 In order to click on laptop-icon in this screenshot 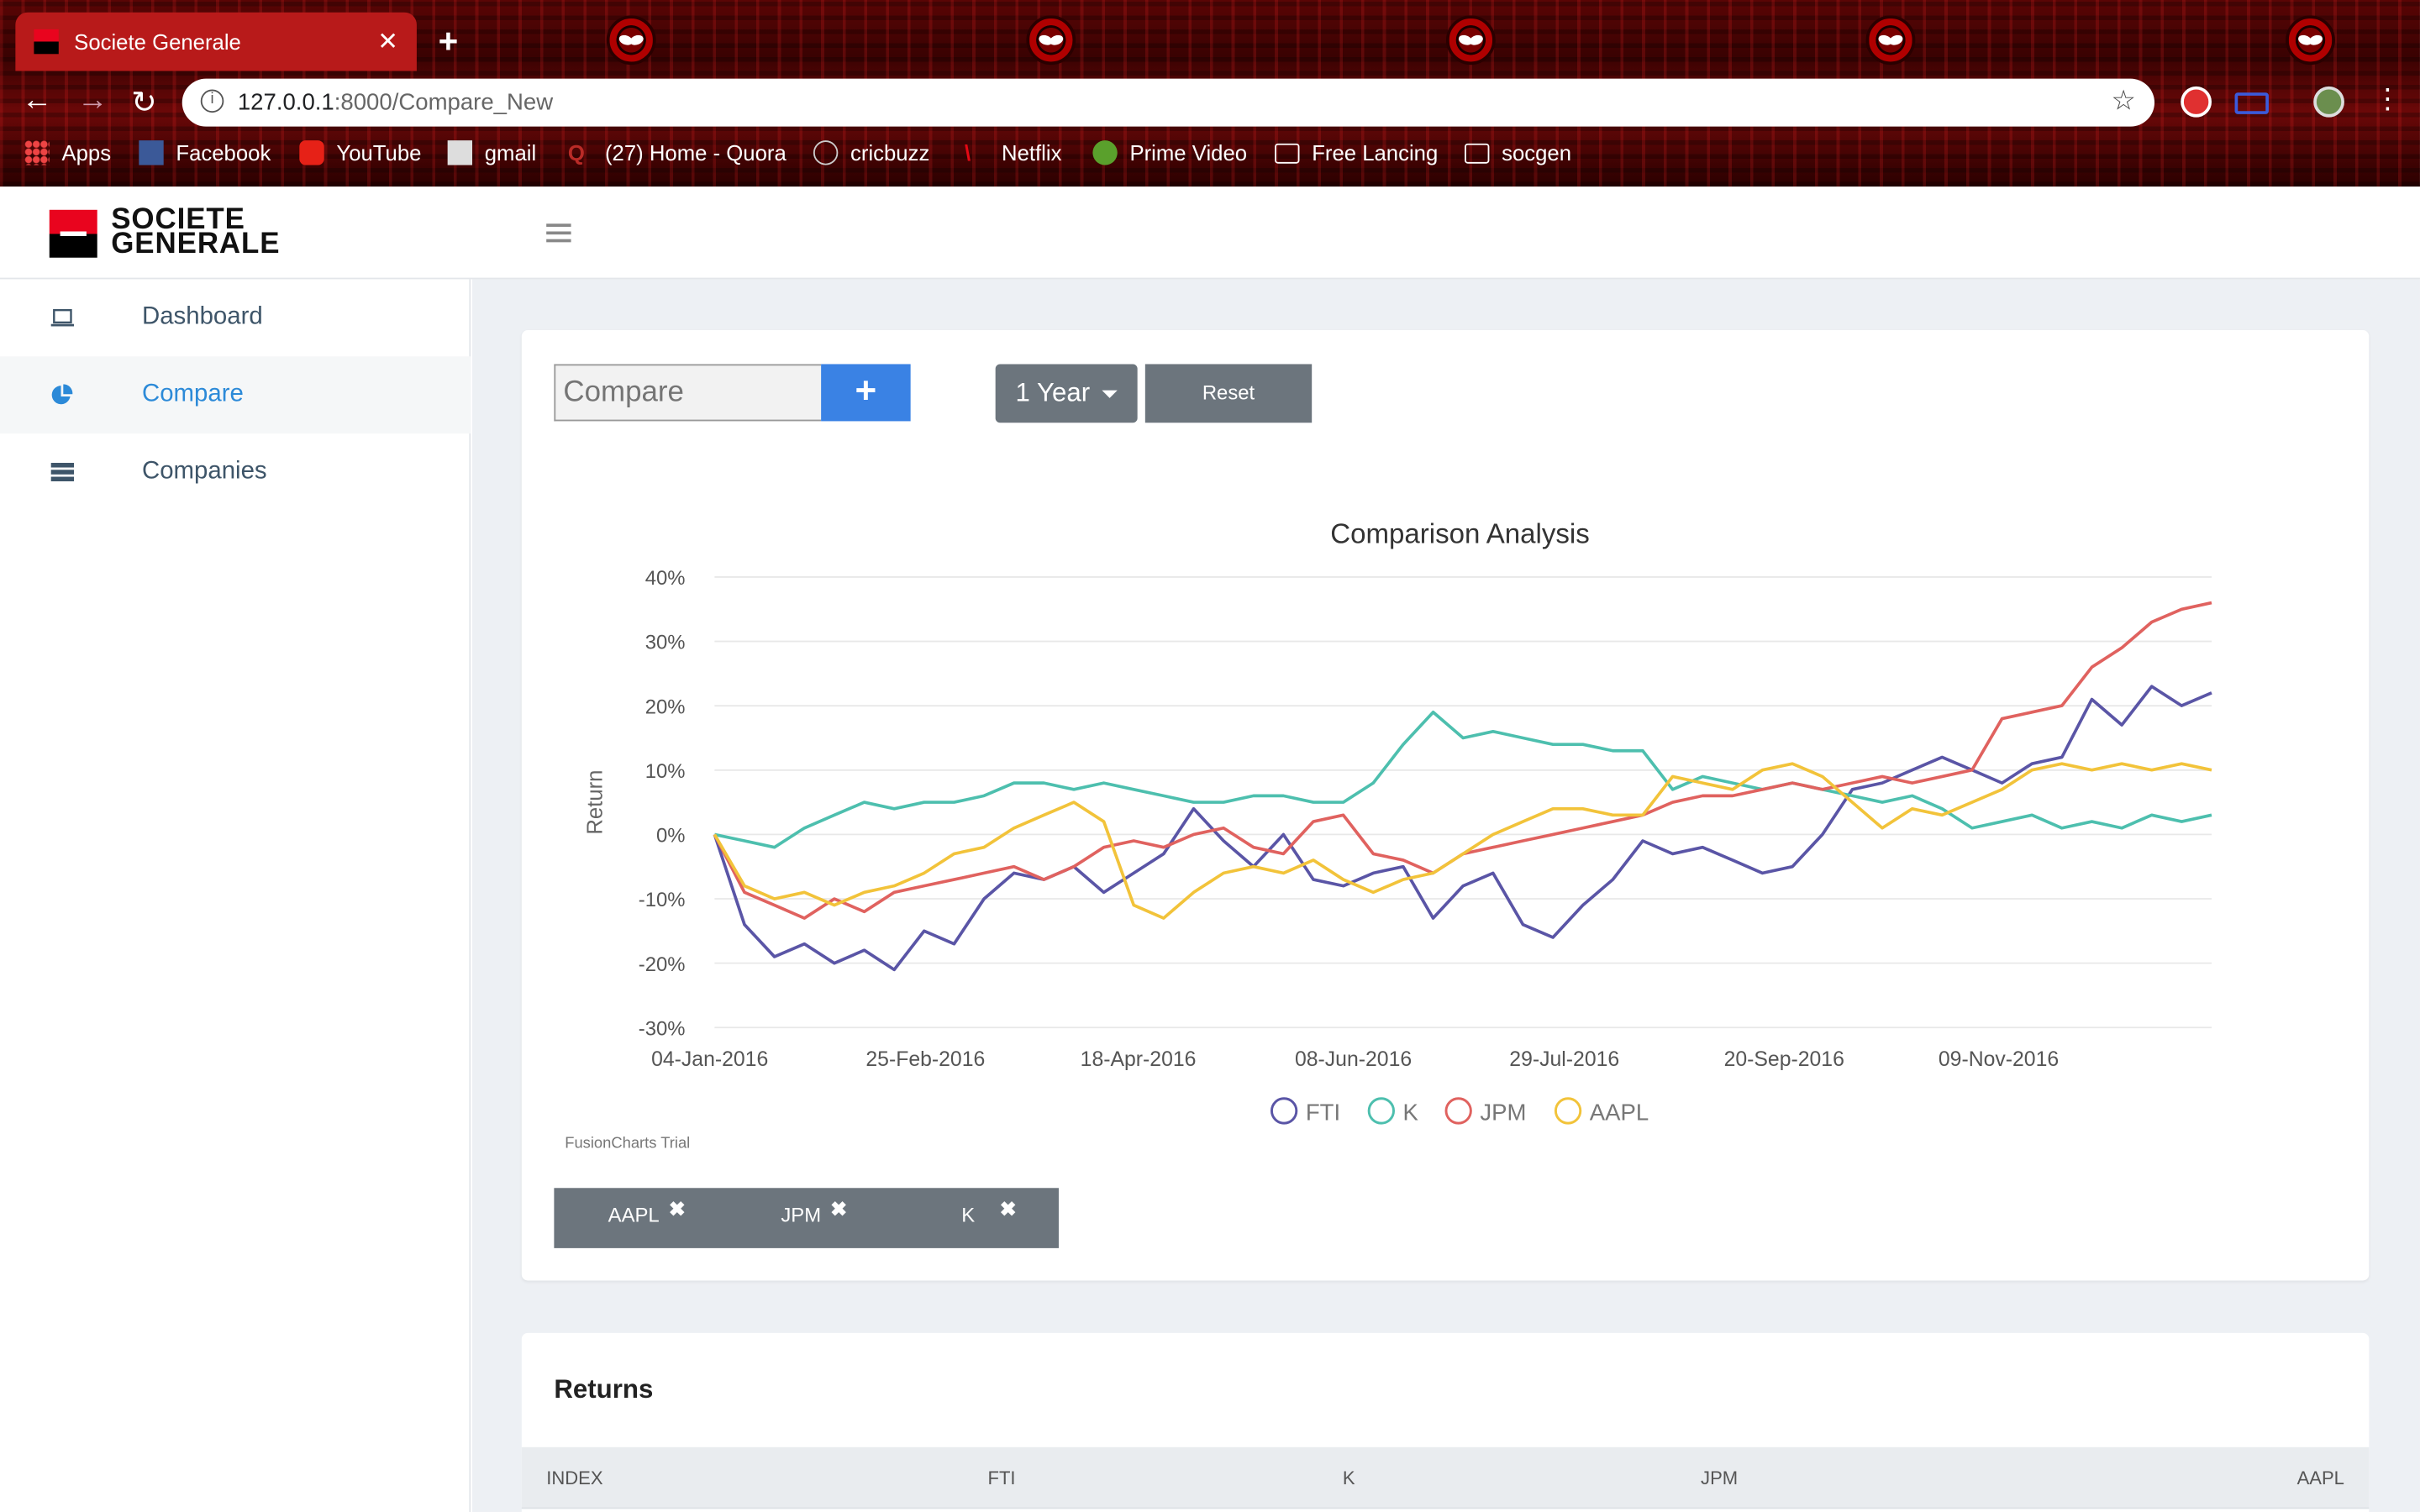, I will do `click(62, 317)`.